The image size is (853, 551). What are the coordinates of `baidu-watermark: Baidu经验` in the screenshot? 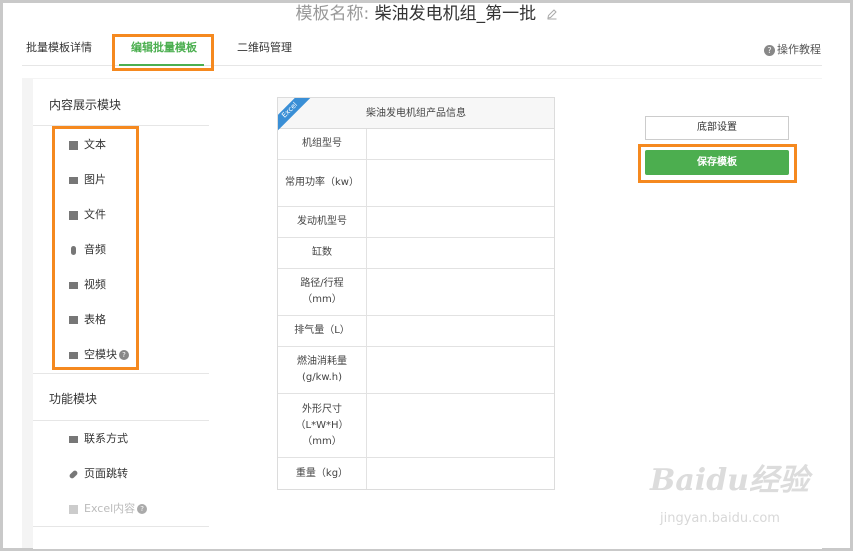 It's located at (729, 480).